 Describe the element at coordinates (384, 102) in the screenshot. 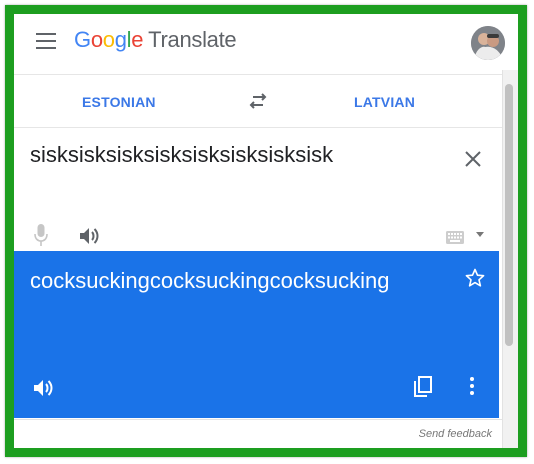

I see `target-language-button: LATVIAN` at that location.